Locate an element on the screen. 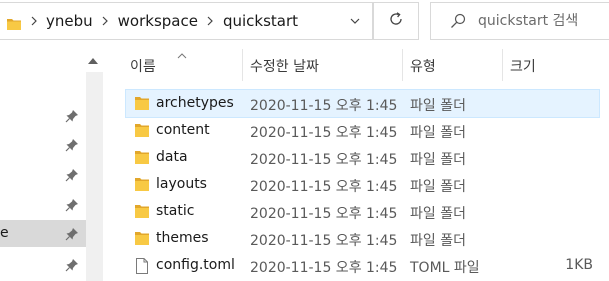  document-icon is located at coordinates (142, 266).